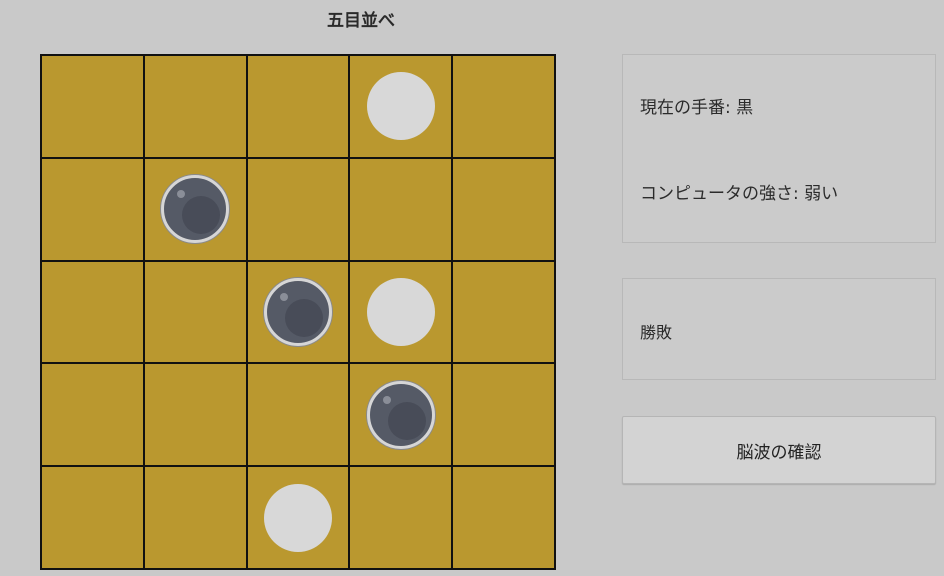 The height and width of the screenshot is (576, 944). Describe the element at coordinates (195, 415) in the screenshot. I see `board-cell-r3c1` at that location.